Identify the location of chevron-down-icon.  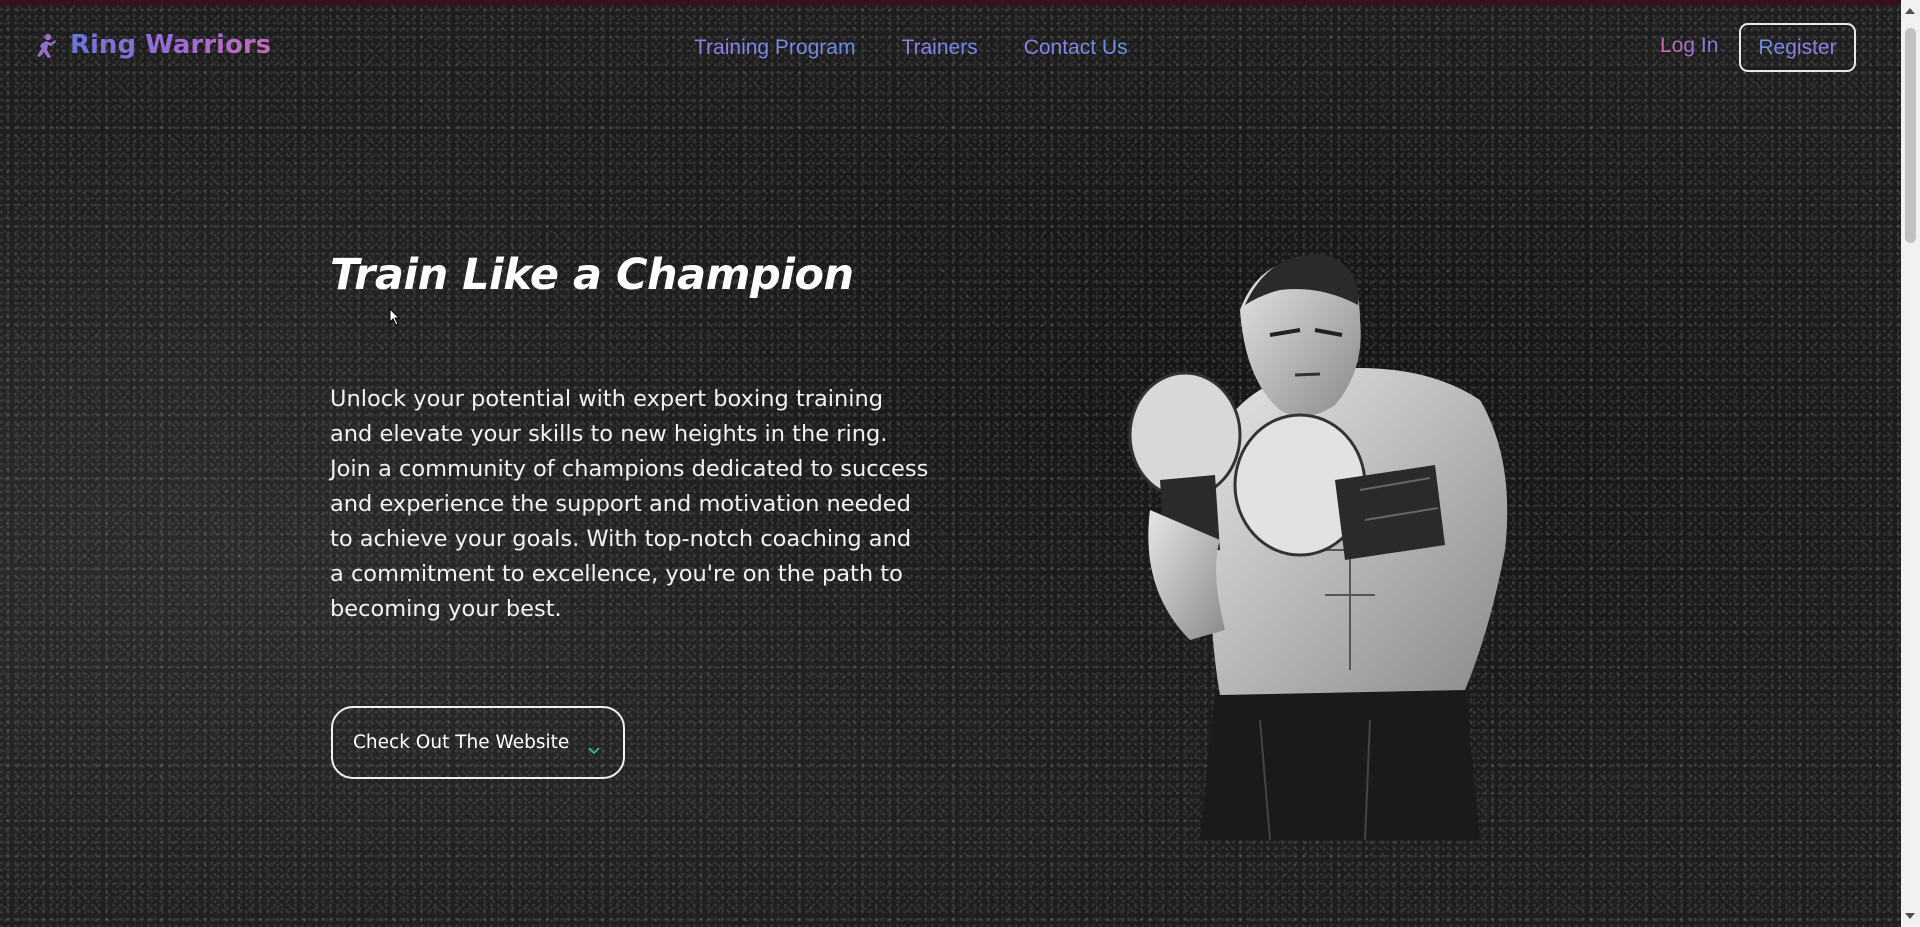
(594, 750).